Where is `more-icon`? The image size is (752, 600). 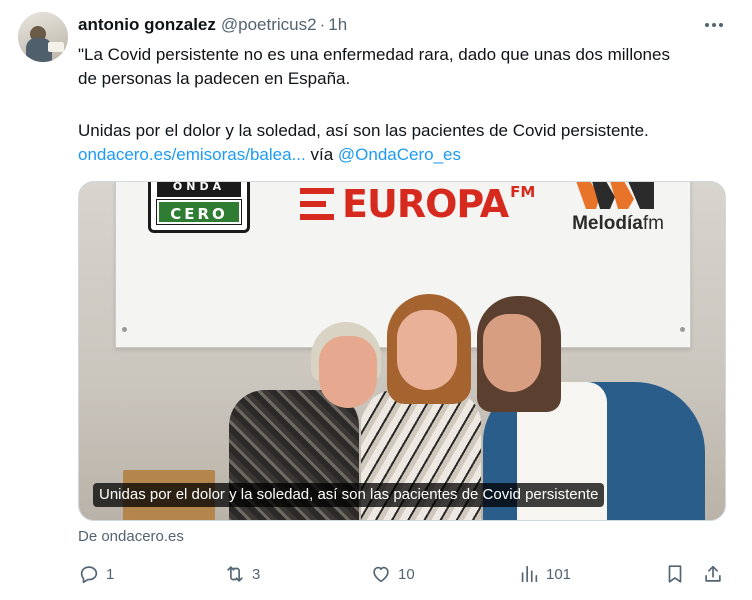 more-icon is located at coordinates (714, 25).